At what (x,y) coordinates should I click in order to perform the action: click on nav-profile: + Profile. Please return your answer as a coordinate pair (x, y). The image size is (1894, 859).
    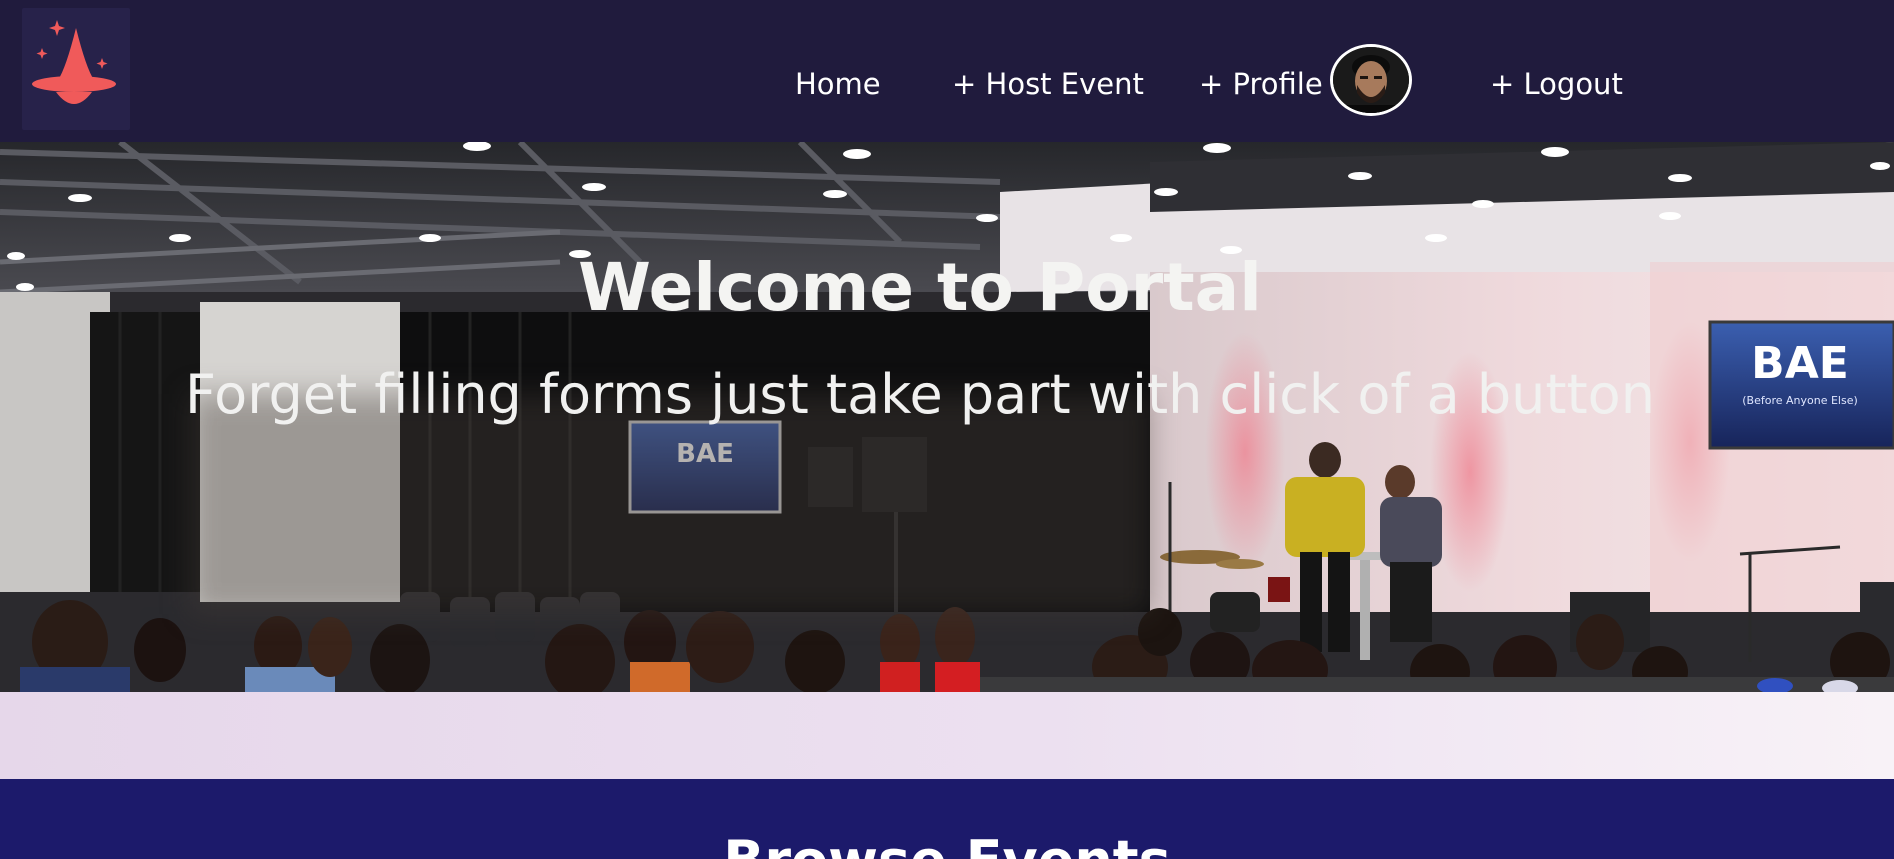
    Looking at the image, I should click on (1261, 84).